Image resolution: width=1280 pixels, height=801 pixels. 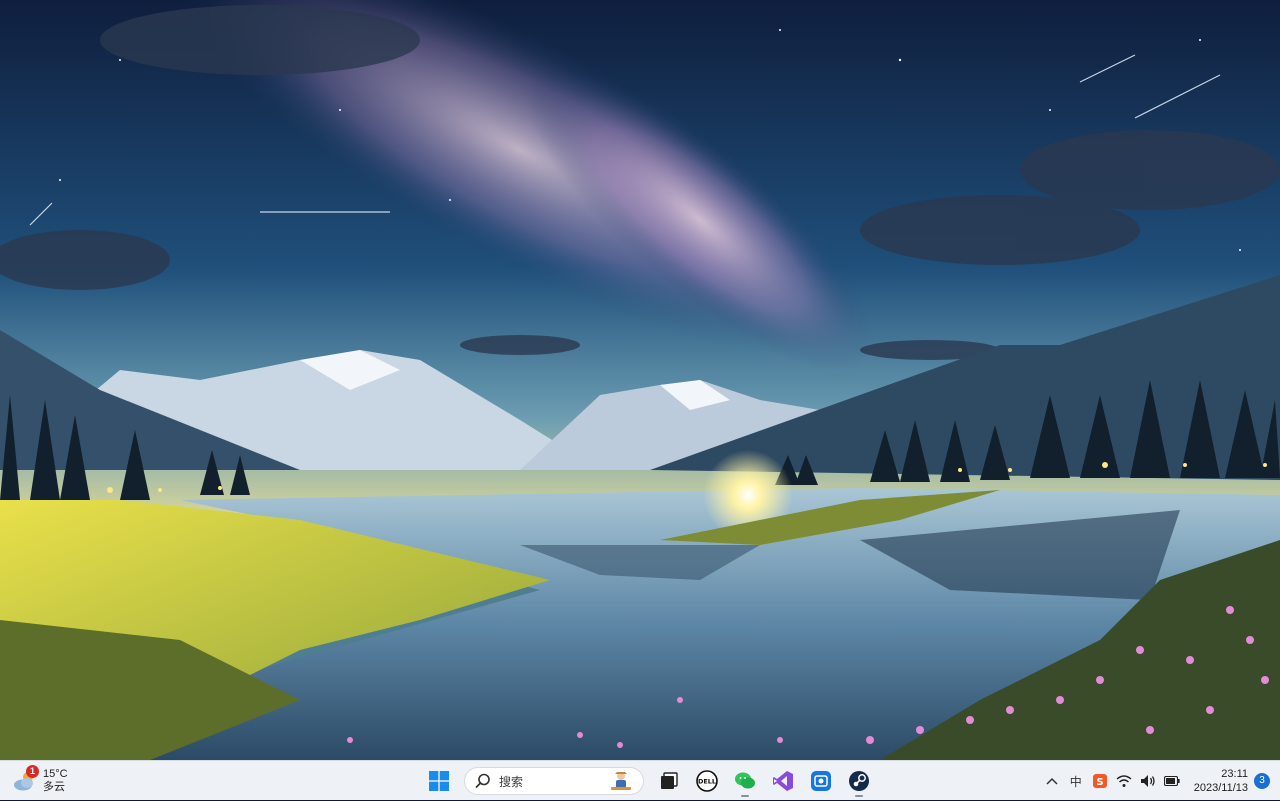 I want to click on clock-date: 2023/11/13, so click(x=1220, y=788).